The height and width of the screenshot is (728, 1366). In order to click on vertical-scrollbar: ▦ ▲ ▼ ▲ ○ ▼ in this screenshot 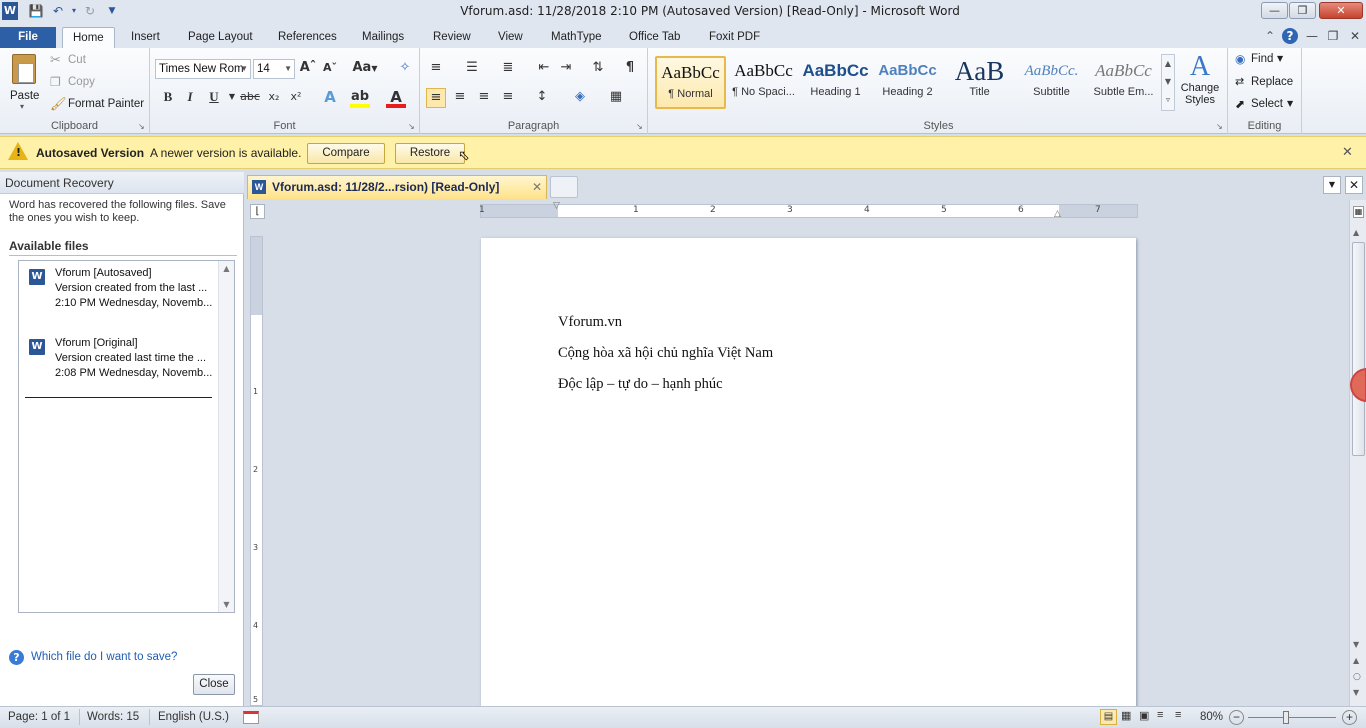, I will do `click(1357, 453)`.